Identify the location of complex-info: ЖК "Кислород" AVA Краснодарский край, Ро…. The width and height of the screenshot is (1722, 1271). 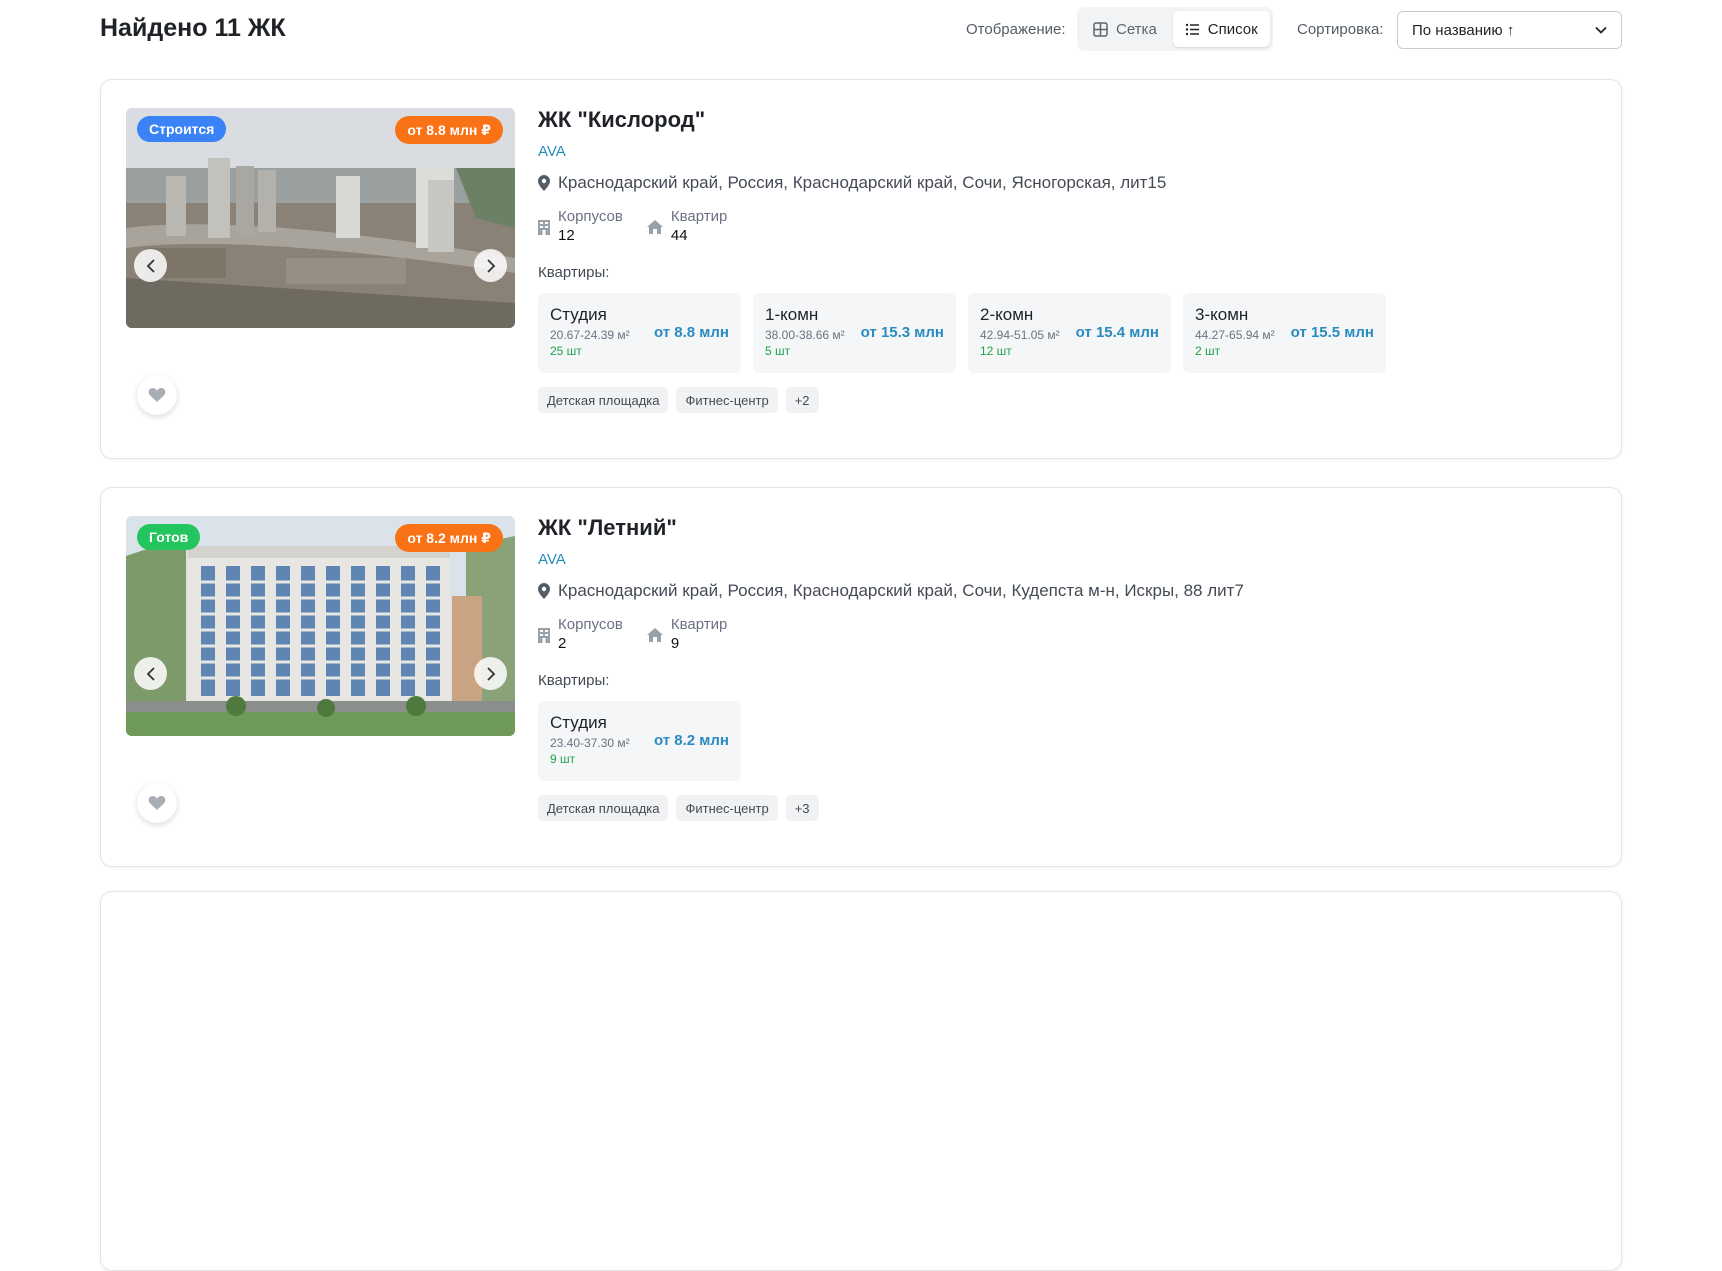
(962, 260).